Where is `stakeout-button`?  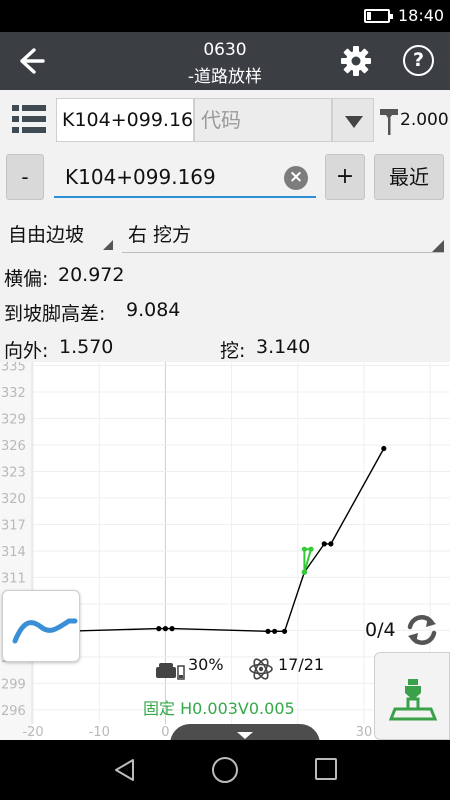
stakeout-button is located at coordinates (412, 696).